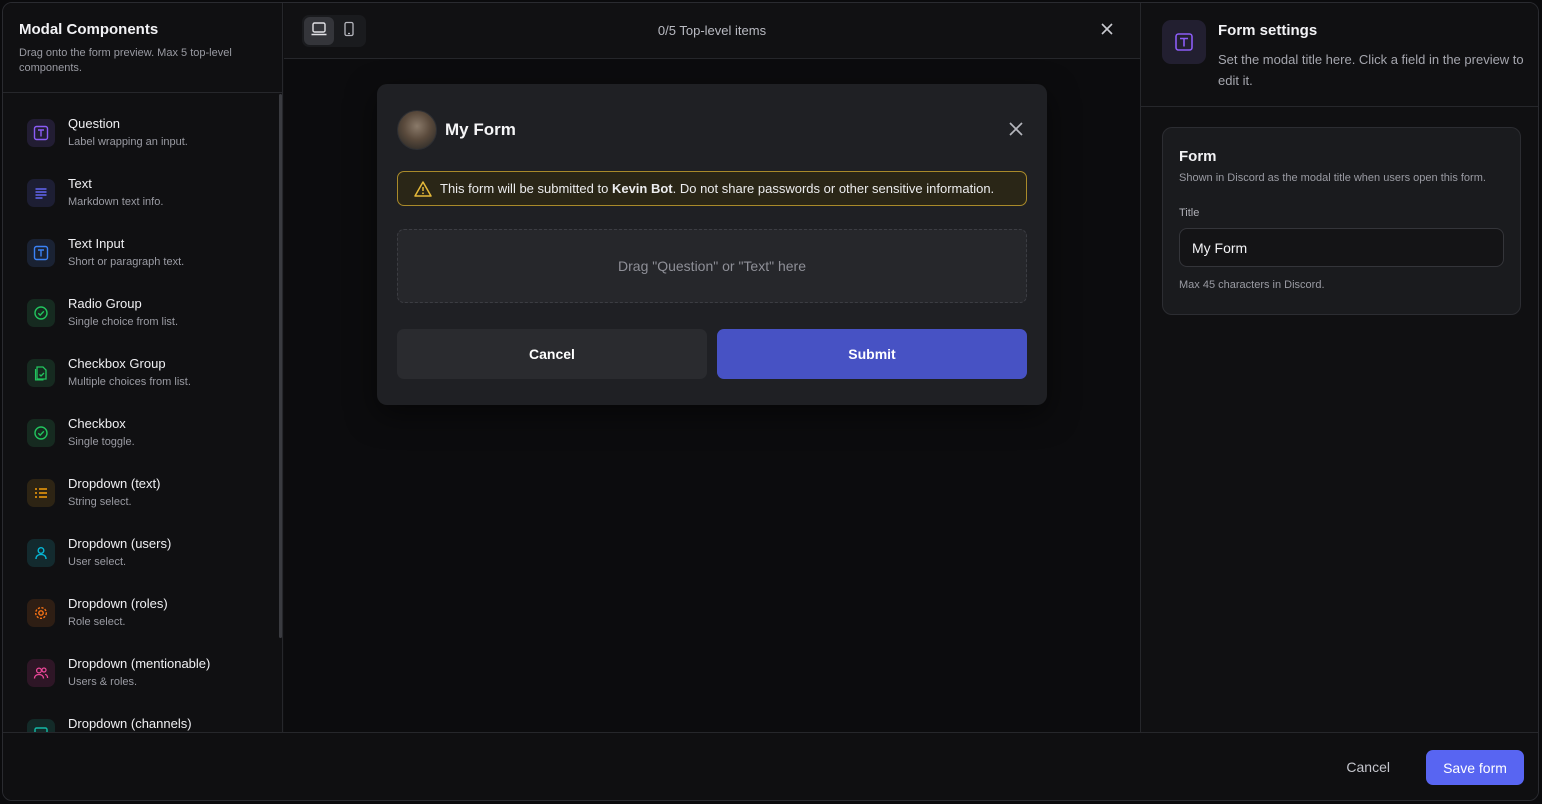  Describe the element at coordinates (552, 354) in the screenshot. I see `modal-cancel-button: Cancel` at that location.